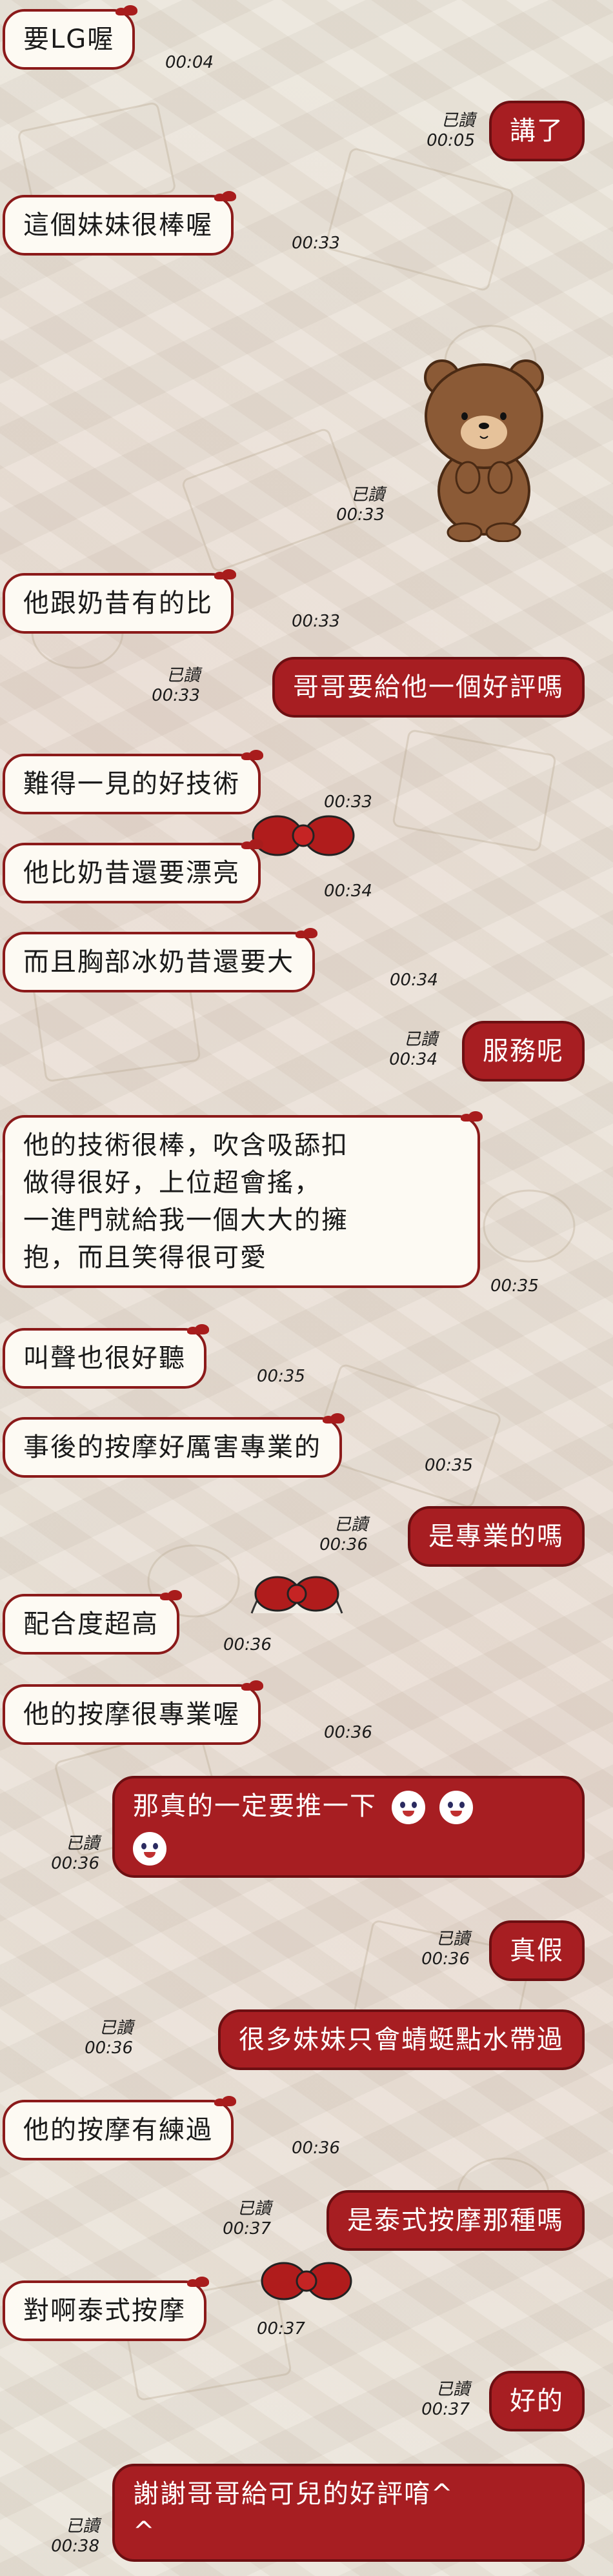 This screenshot has width=613, height=2576. I want to click on message-bubble-received: 這個妹妹很棒喔, so click(119, 224).